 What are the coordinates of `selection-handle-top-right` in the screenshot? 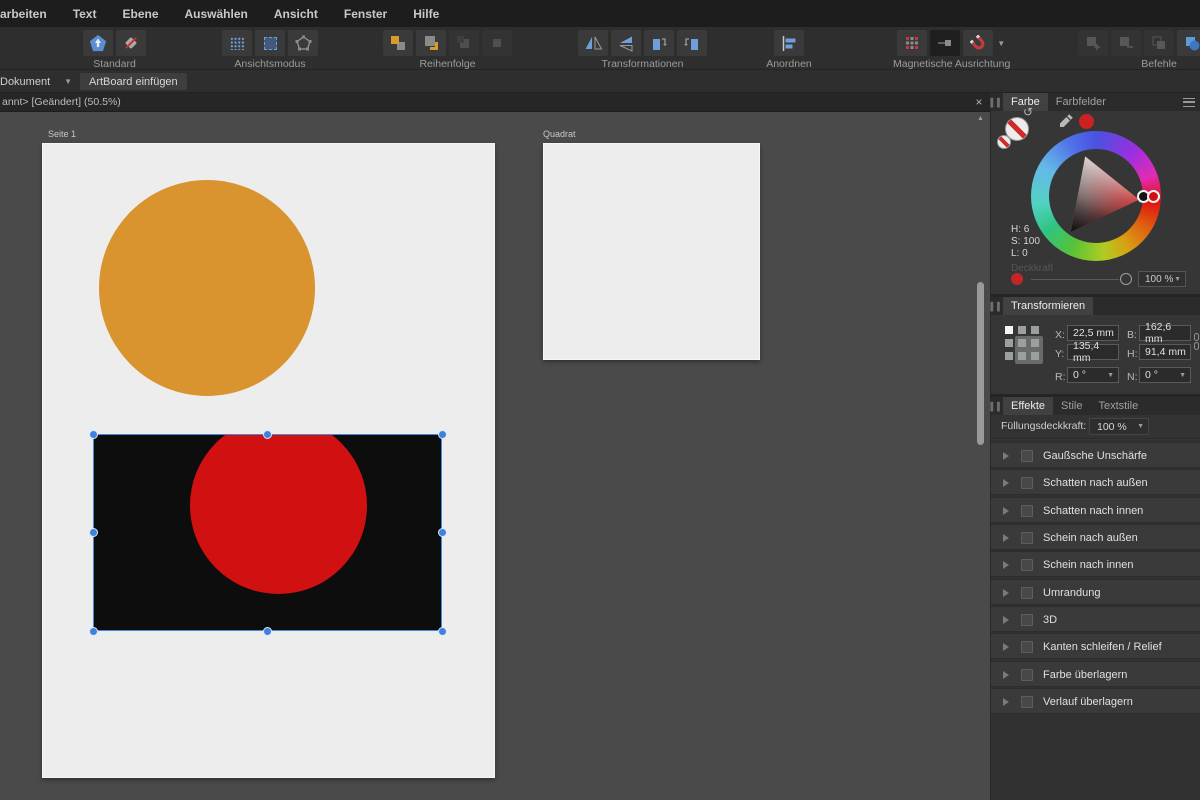 It's located at (442, 434).